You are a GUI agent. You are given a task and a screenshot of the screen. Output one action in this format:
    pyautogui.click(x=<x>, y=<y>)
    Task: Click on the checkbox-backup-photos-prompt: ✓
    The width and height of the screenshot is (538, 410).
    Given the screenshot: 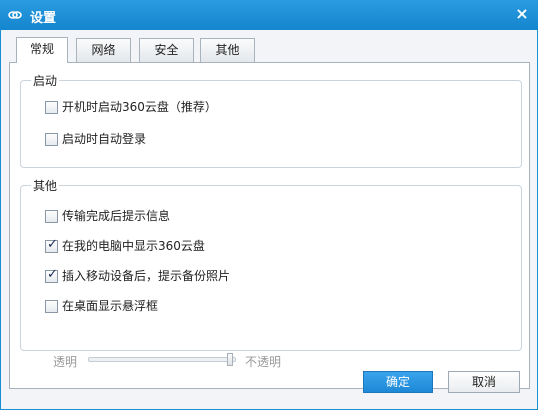 What is the action you would take?
    pyautogui.click(x=51, y=275)
    